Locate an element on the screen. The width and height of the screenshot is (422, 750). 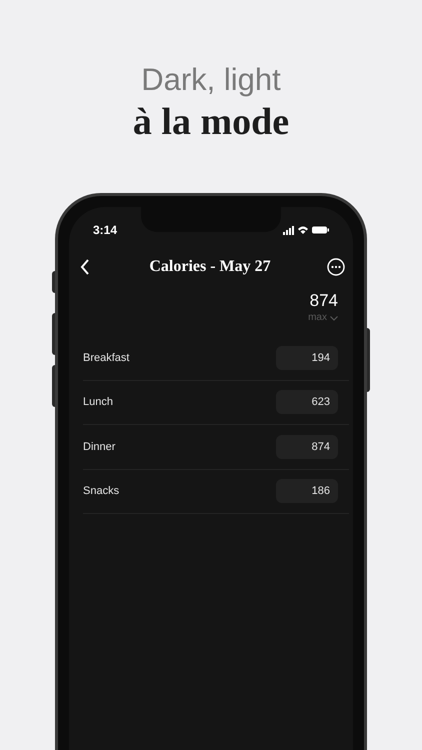
calorie-field: 623 is located at coordinates (307, 402).